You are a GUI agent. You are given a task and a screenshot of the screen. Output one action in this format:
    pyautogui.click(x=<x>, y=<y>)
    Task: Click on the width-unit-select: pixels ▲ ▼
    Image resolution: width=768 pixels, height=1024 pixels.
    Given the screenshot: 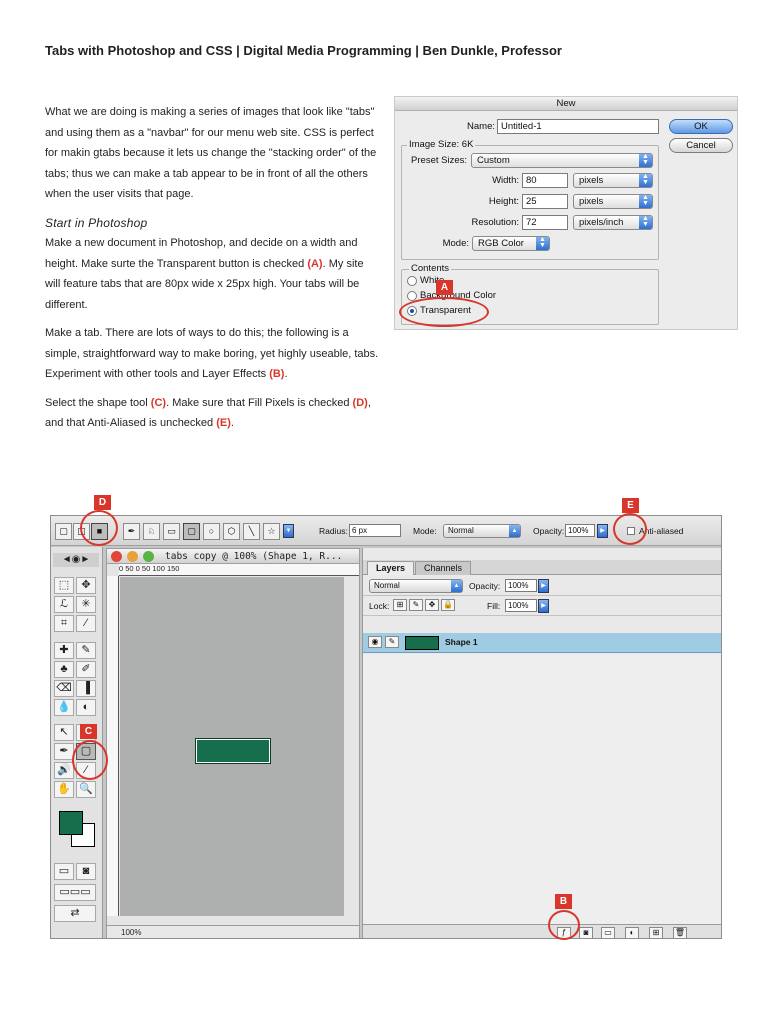 What is the action you would take?
    pyautogui.click(x=613, y=180)
    